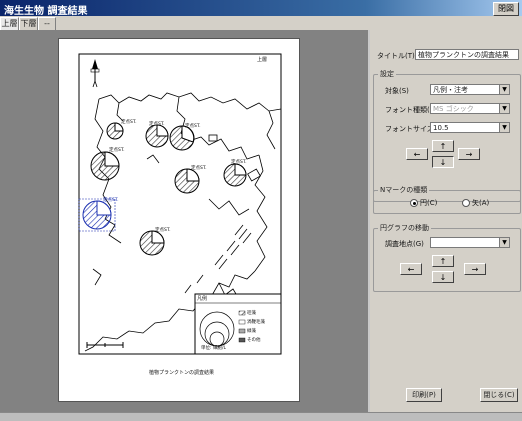  Describe the element at coordinates (467, 54) in the screenshot. I see `title-input: 植物プランクトンの調査結果` at that location.